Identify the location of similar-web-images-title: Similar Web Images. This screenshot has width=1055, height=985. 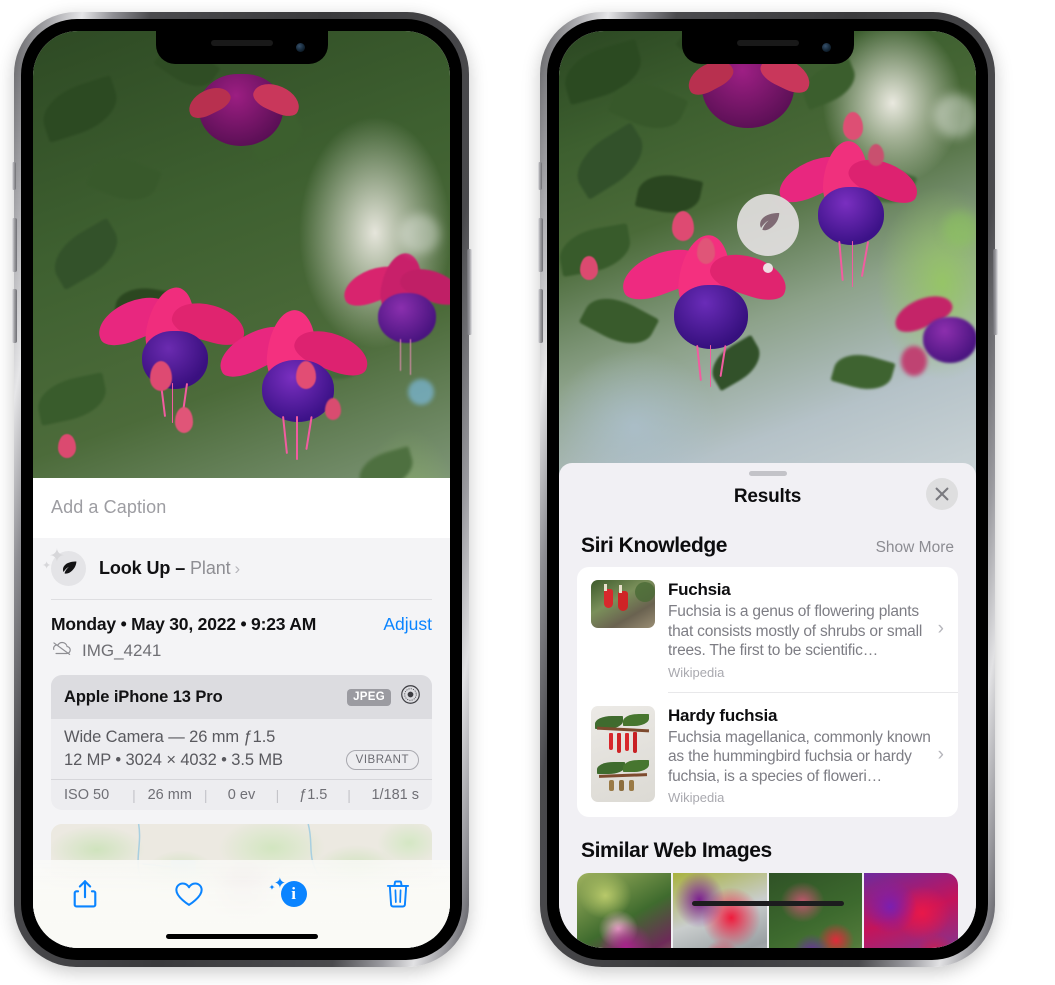
(676, 850).